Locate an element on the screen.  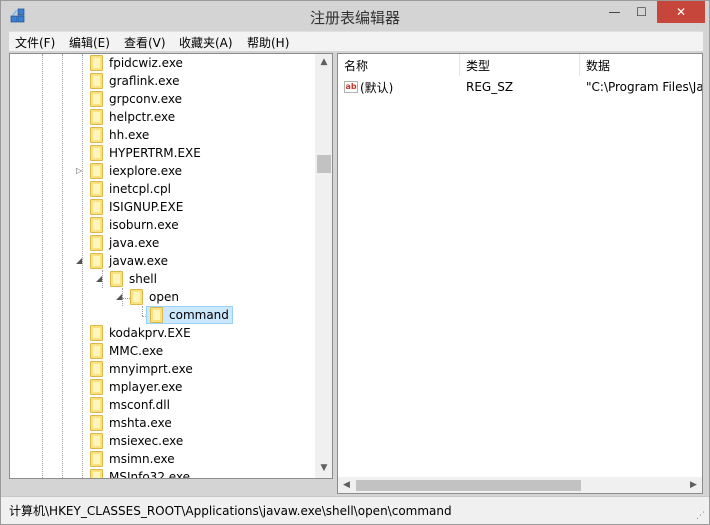
tree-item-label: open is located at coordinates (164, 297).